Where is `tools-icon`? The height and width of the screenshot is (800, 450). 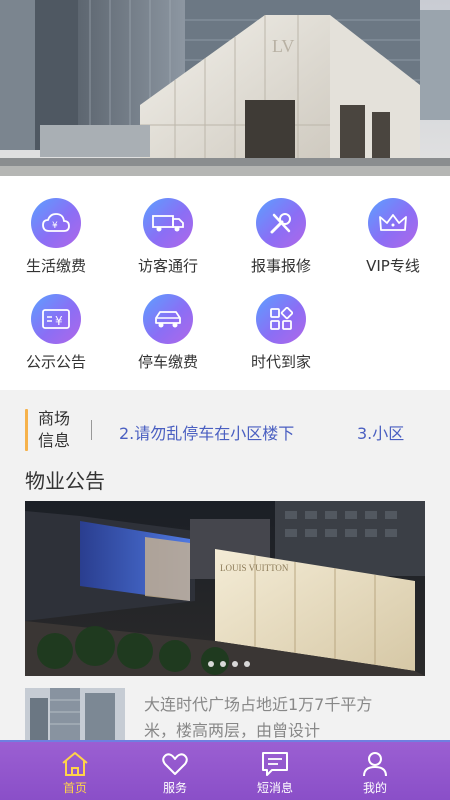
tools-icon is located at coordinates (281, 223).